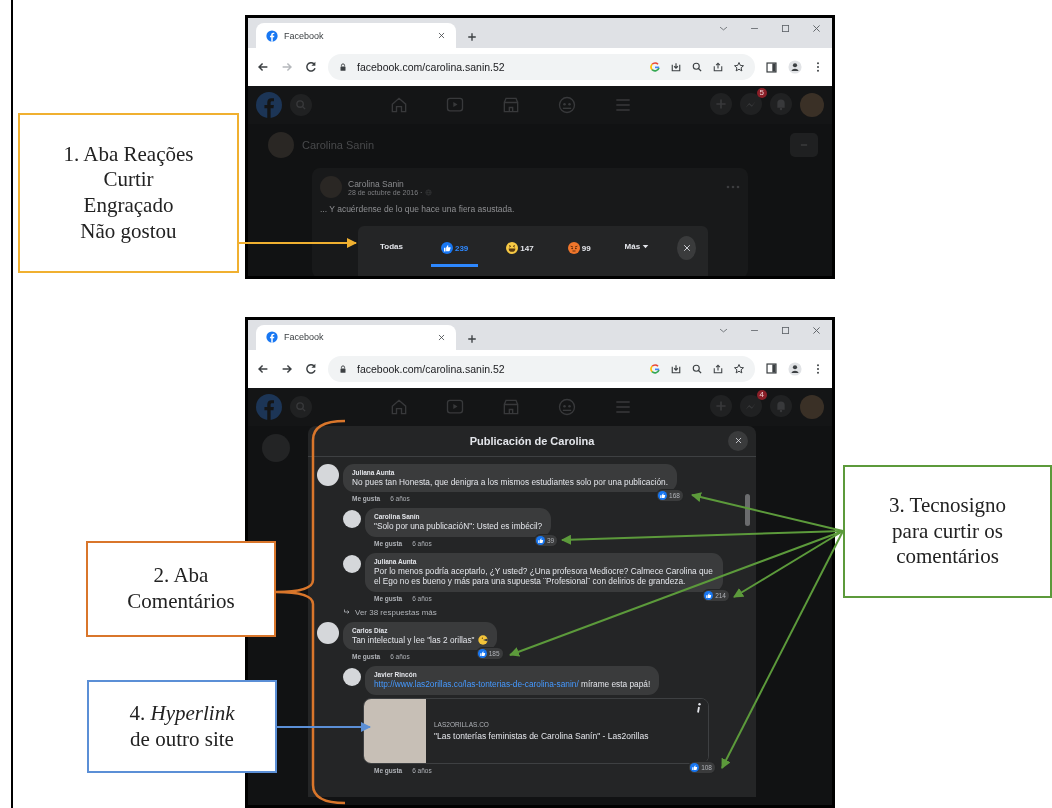  I want to click on comment-text: Tan intelectual y lee "las 2 orillas", so click(413, 640).